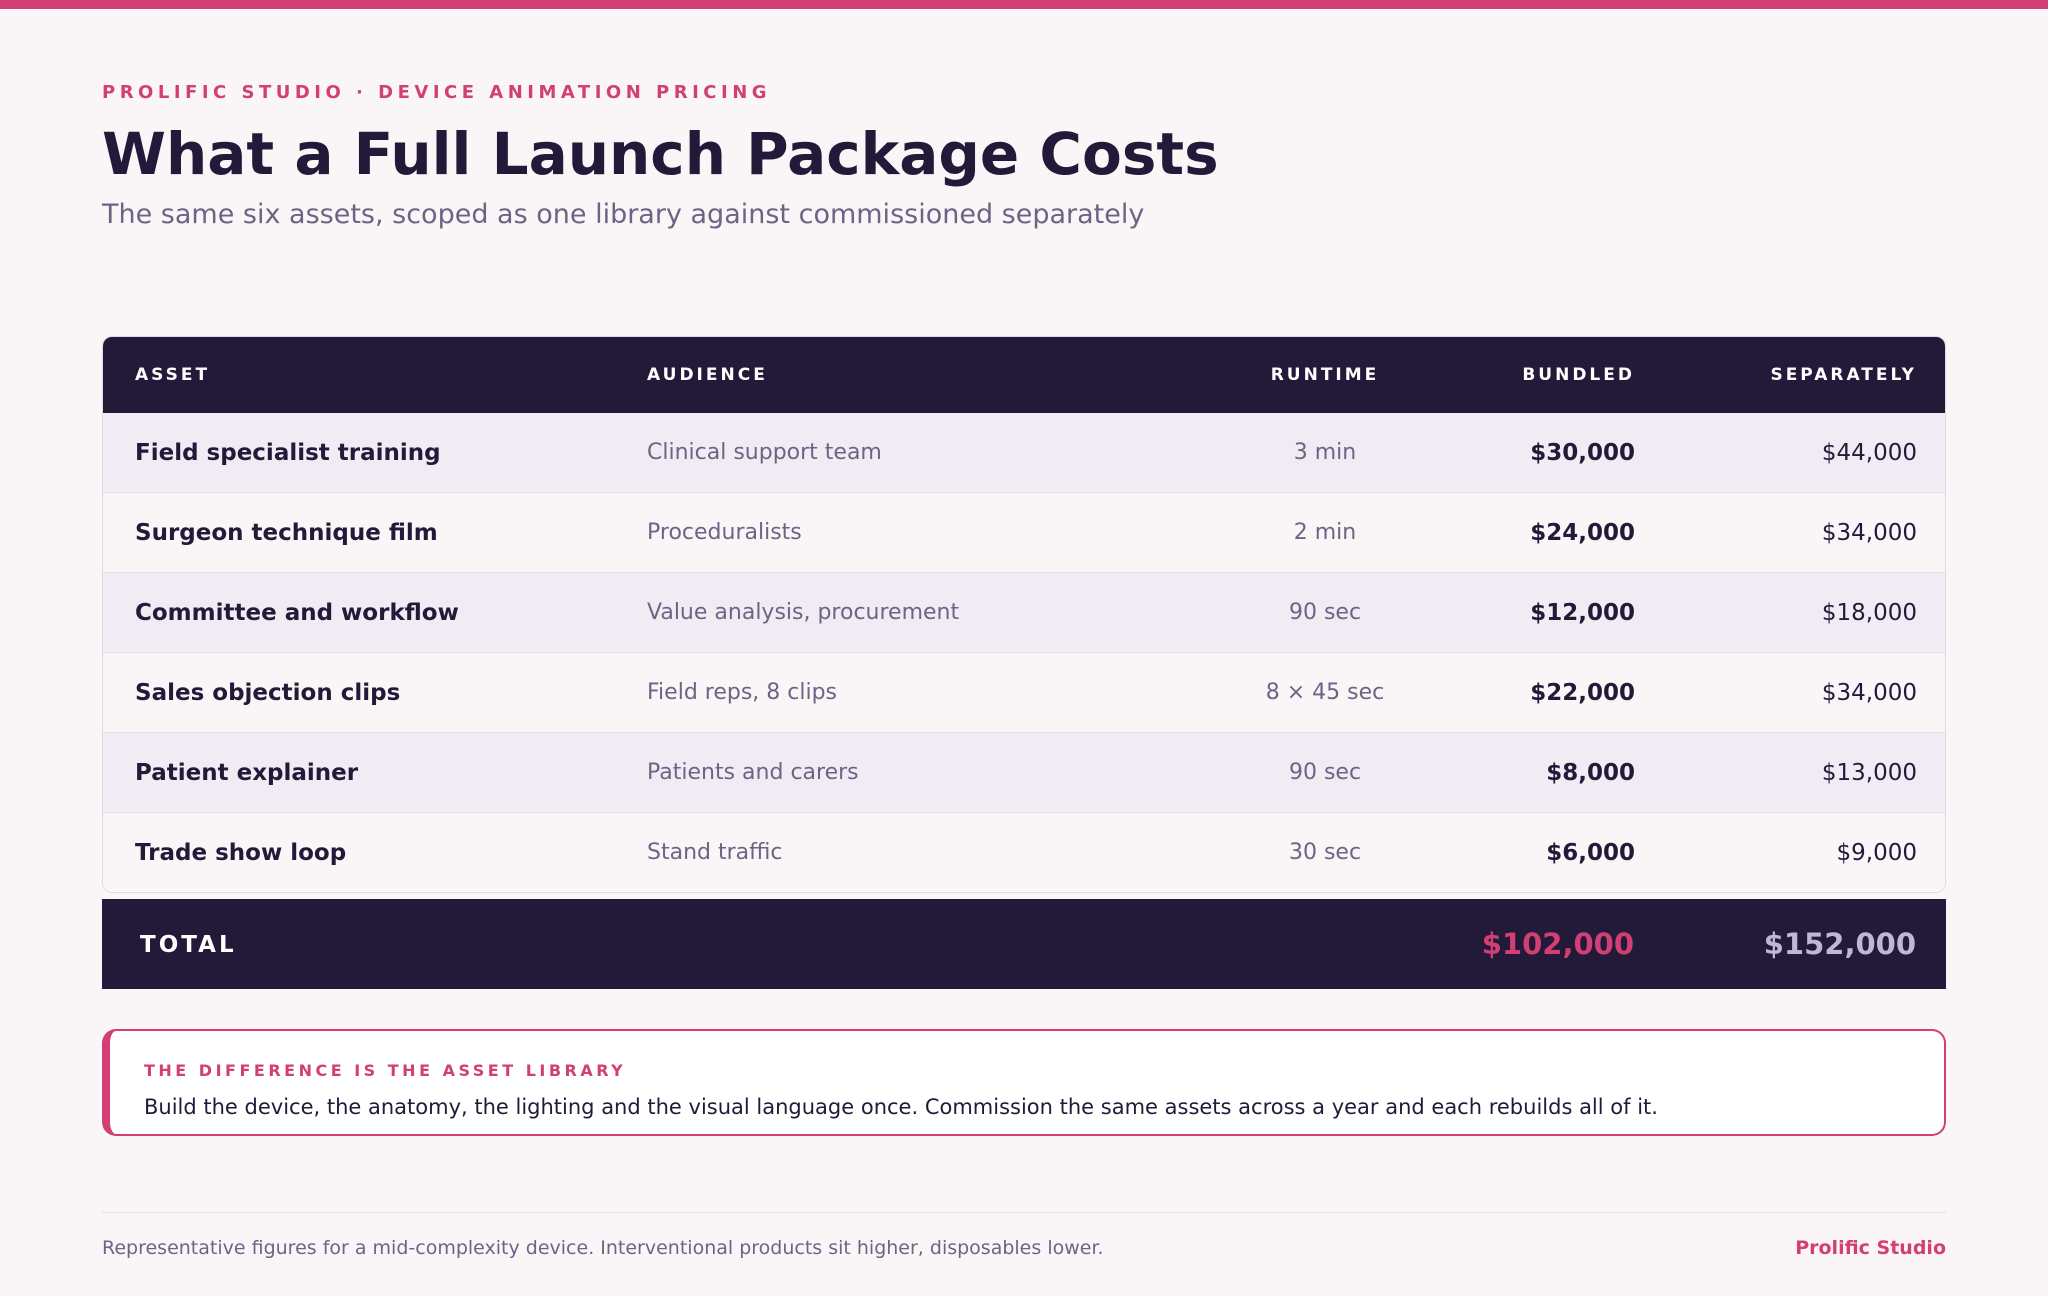 The height and width of the screenshot is (1296, 2048). I want to click on total-separately: $152,000, so click(1839, 944).